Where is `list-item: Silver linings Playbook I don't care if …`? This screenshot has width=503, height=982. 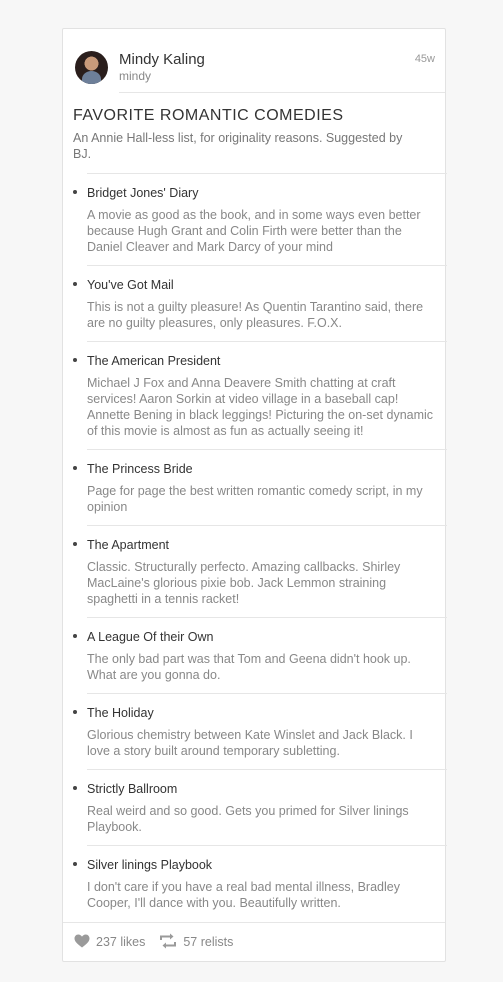 list-item: Silver linings Playbook I don't care if … is located at coordinates (260, 883).